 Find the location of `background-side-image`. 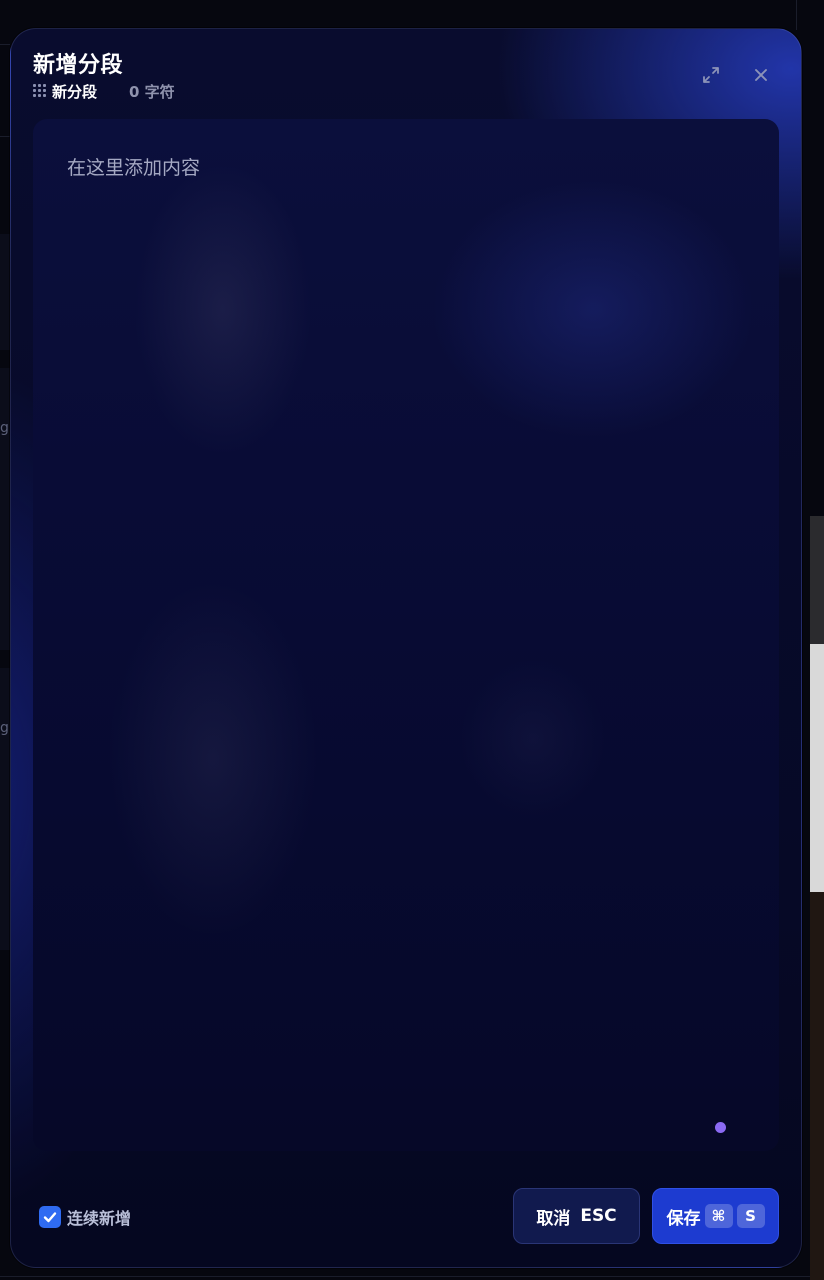

background-side-image is located at coordinates (817, 1086).